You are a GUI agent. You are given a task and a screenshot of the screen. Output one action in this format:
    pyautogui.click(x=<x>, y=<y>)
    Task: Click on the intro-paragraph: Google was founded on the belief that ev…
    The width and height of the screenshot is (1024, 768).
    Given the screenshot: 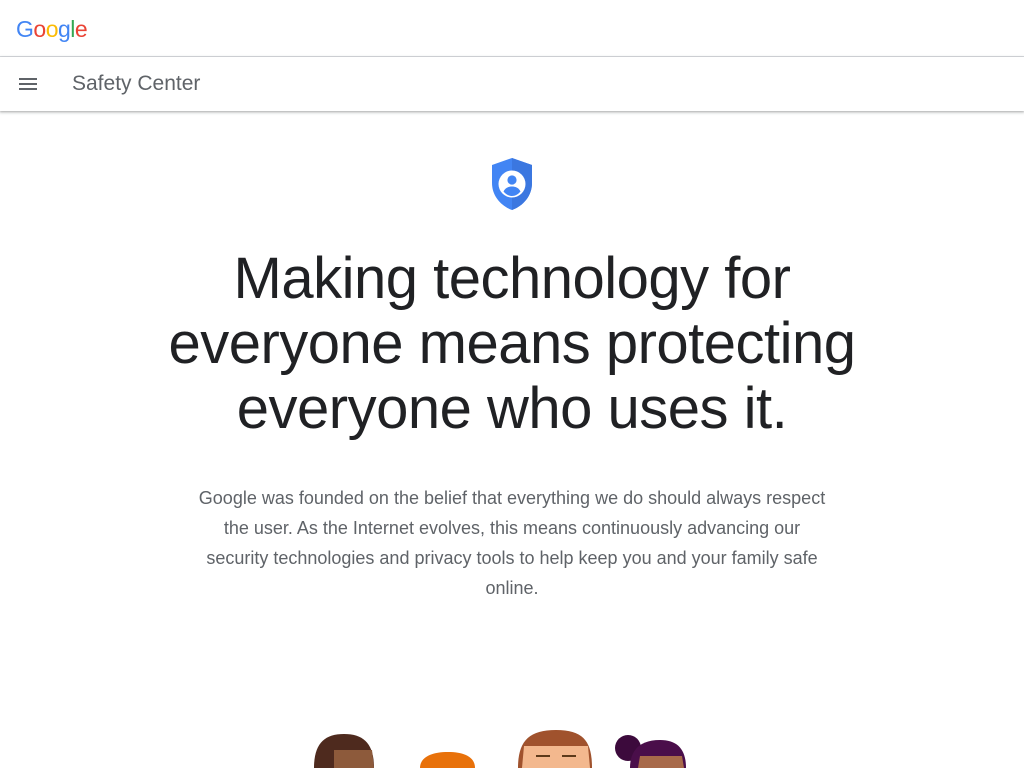 What is the action you would take?
    pyautogui.click(x=512, y=543)
    